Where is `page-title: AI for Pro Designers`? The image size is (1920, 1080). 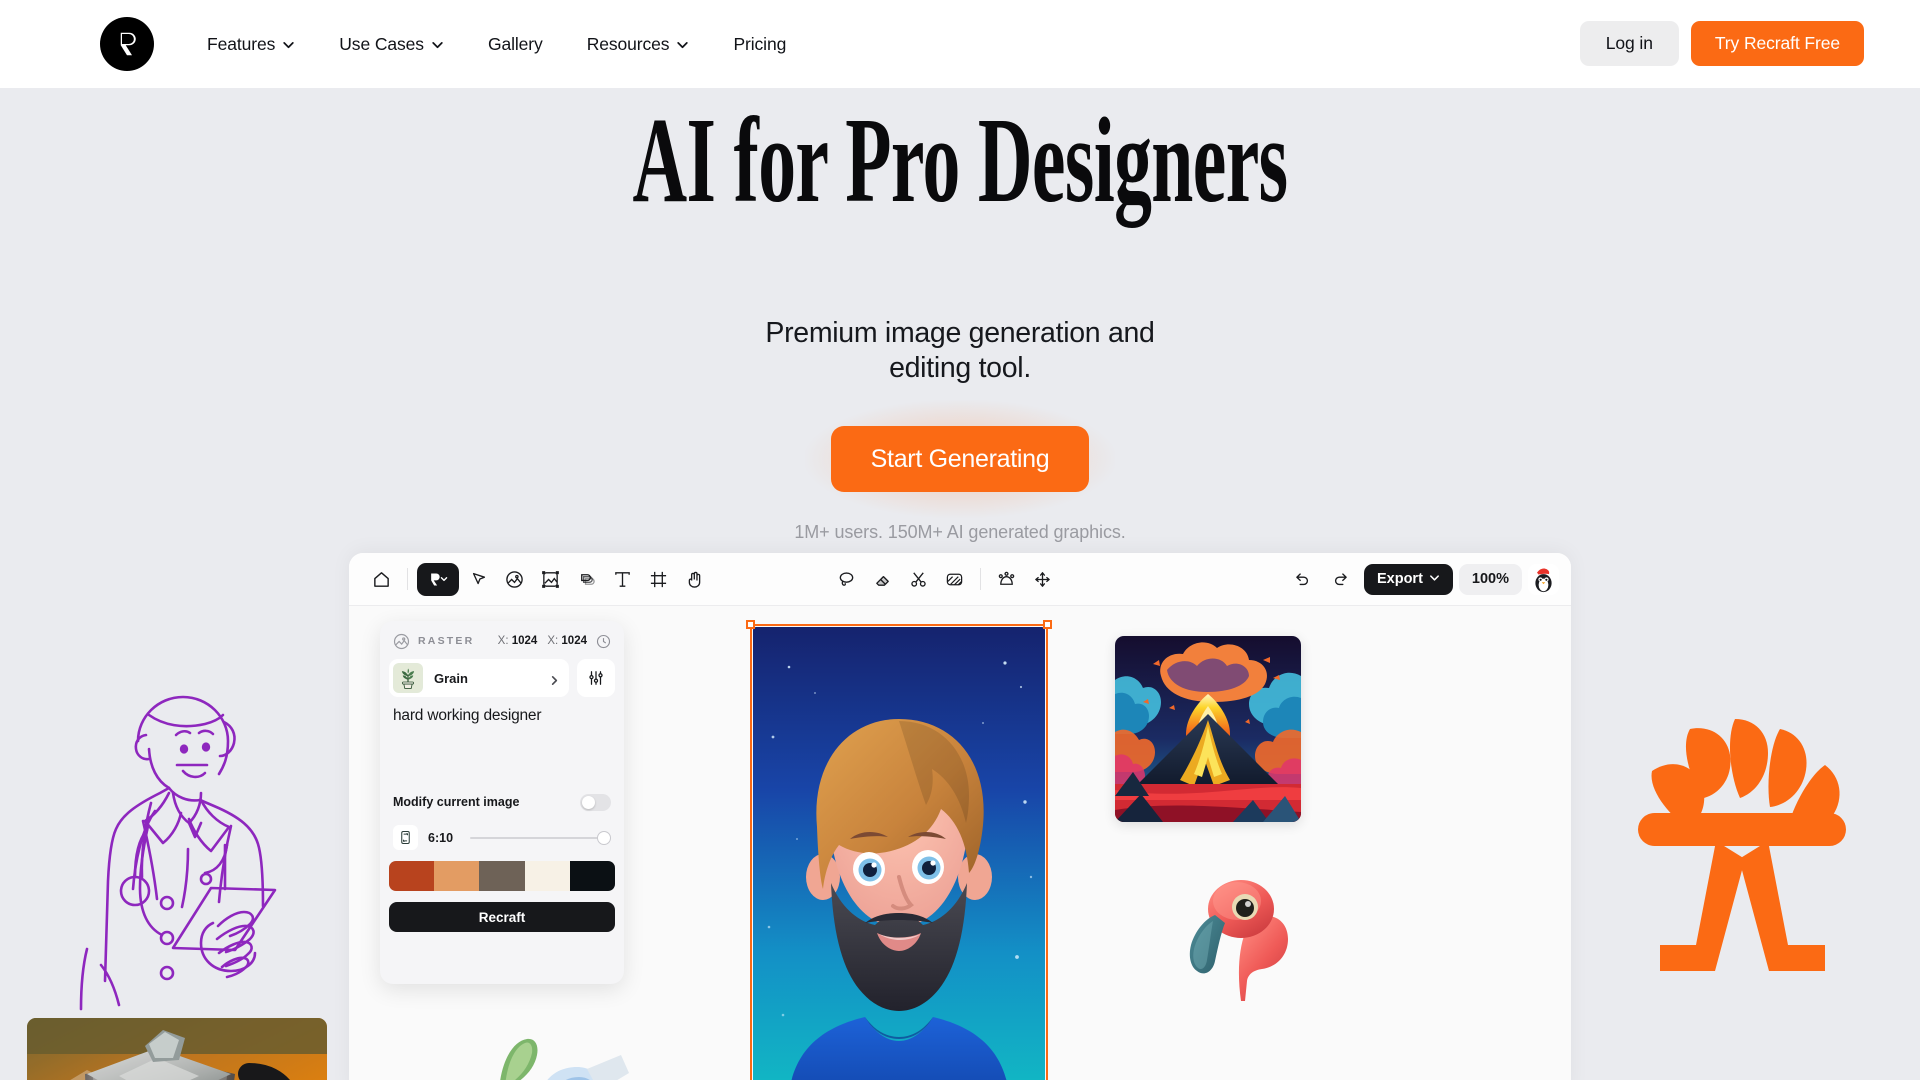 page-title: AI for Pro Designers is located at coordinates (960, 160).